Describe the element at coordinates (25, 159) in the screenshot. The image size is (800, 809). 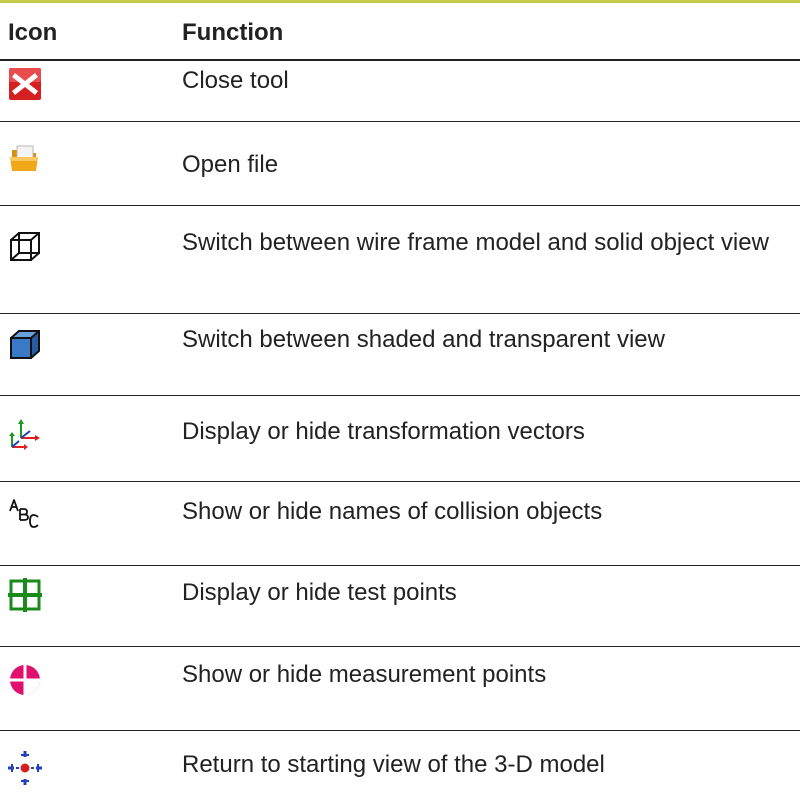
I see `open-folder-icon` at that location.